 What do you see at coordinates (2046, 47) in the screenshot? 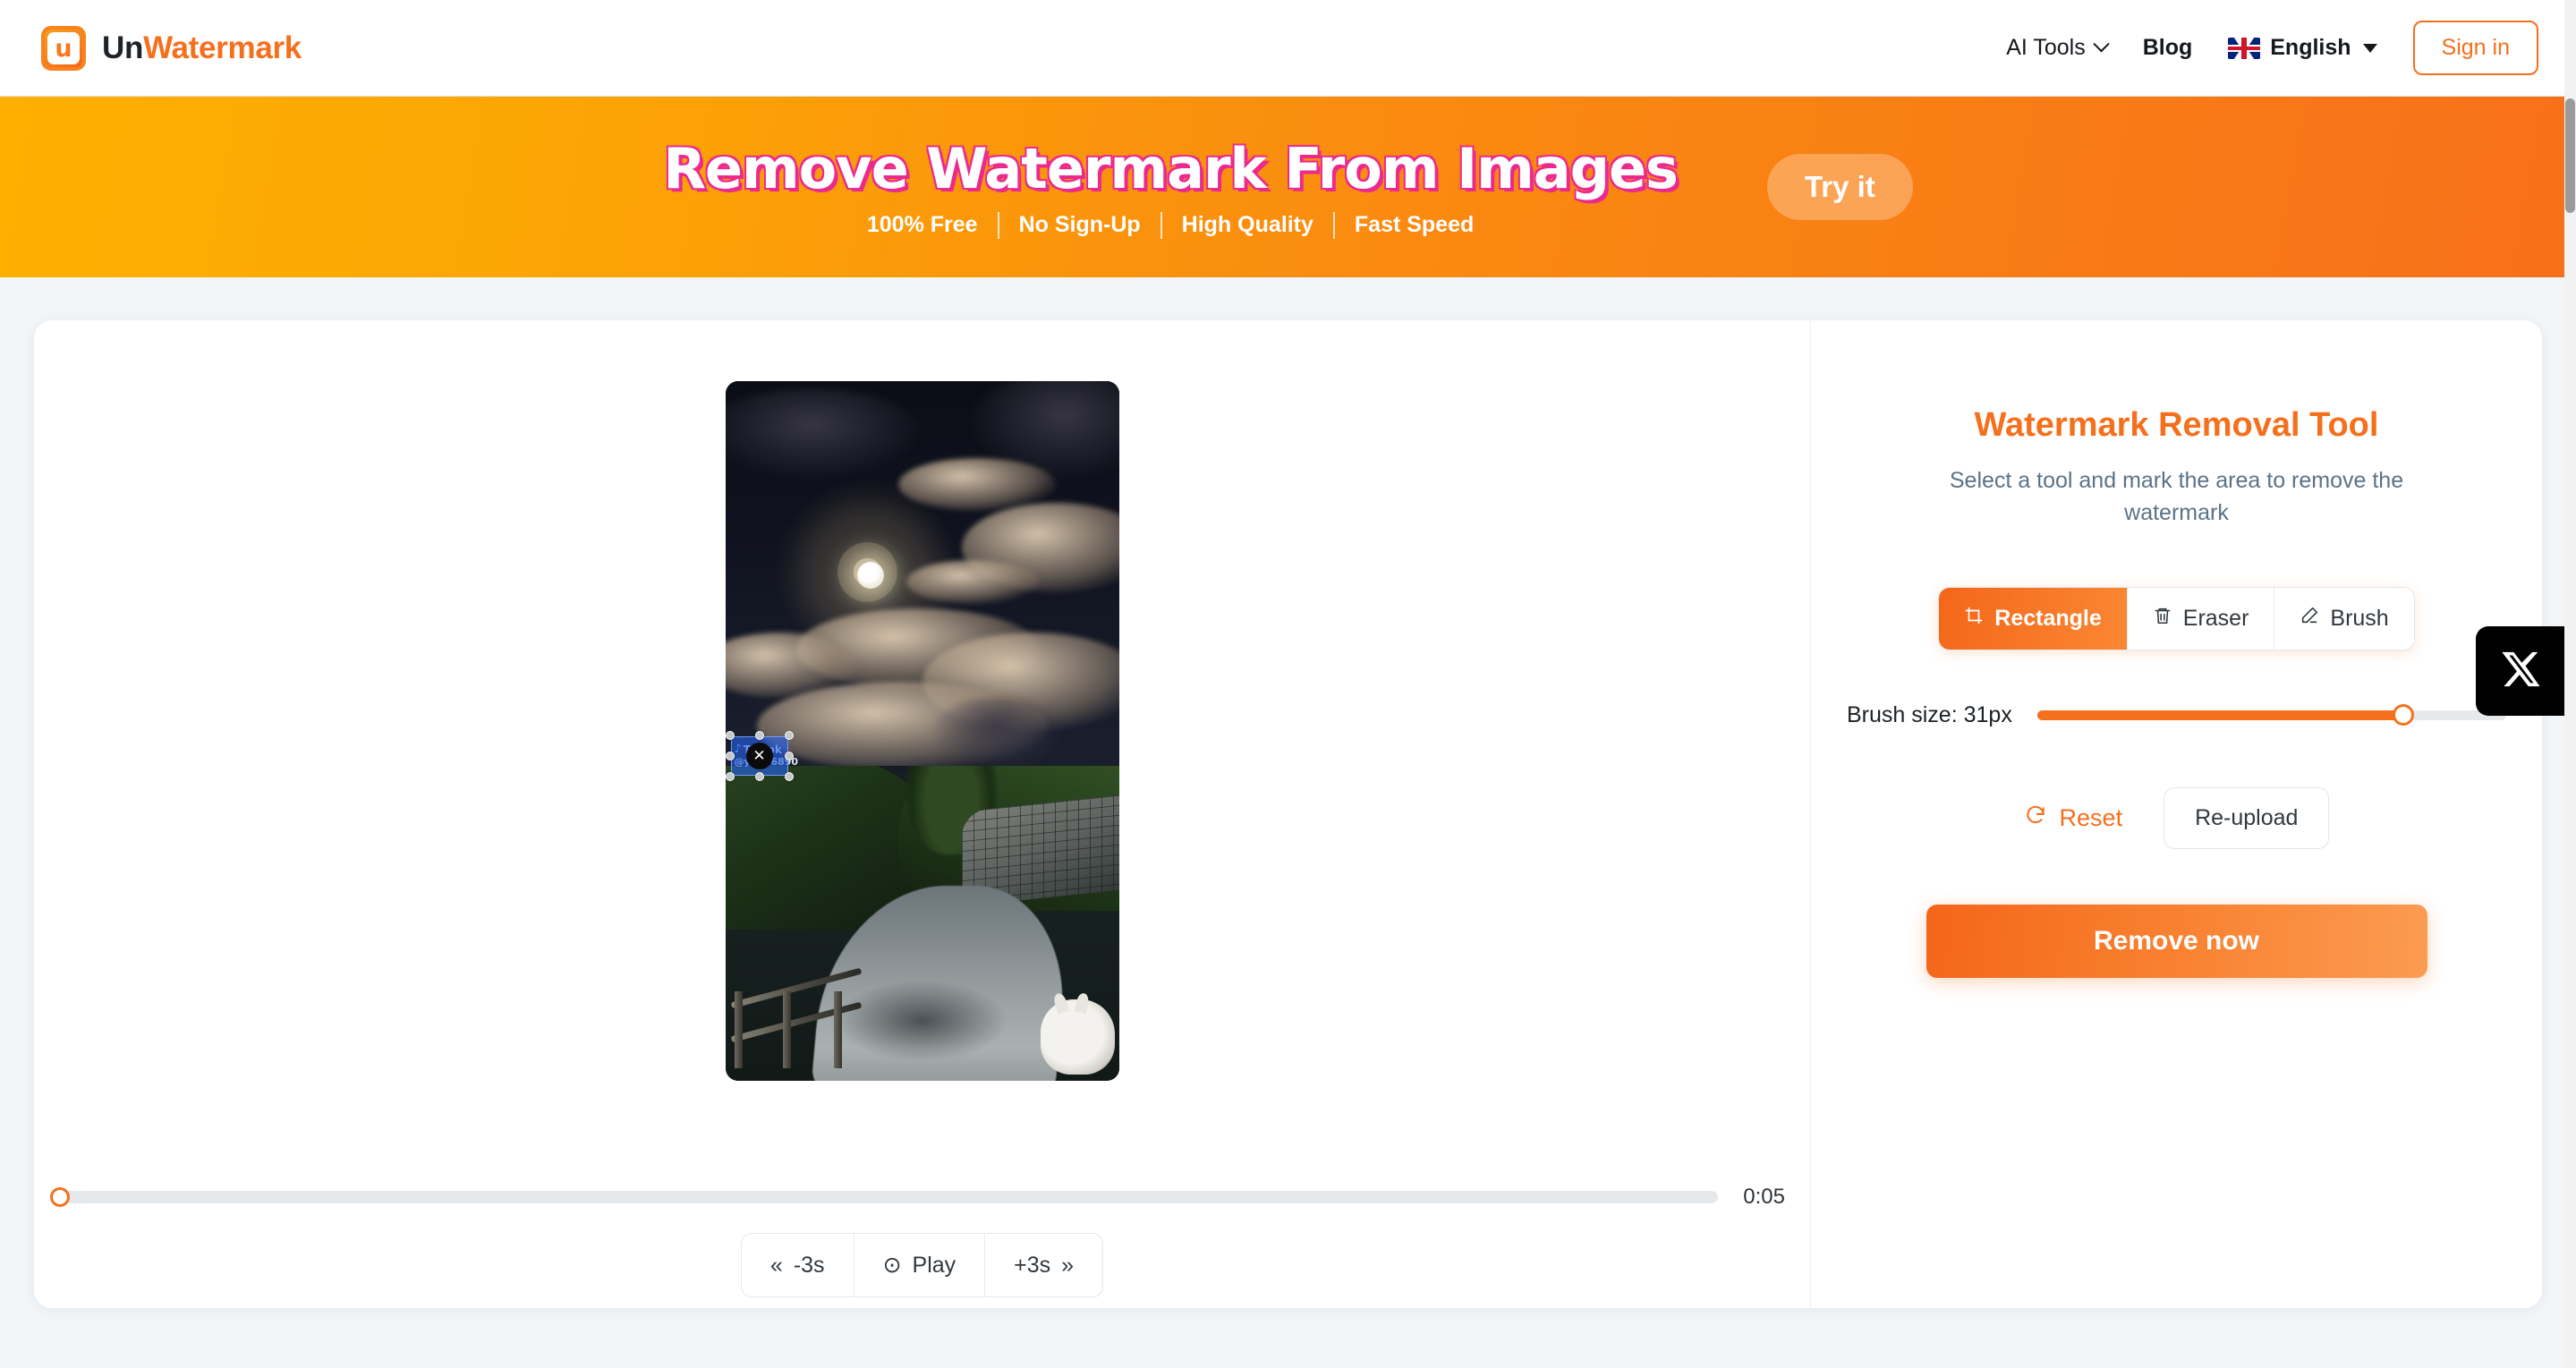
I see `nav-item-ai-tools-label: AI Tools` at bounding box center [2046, 47].